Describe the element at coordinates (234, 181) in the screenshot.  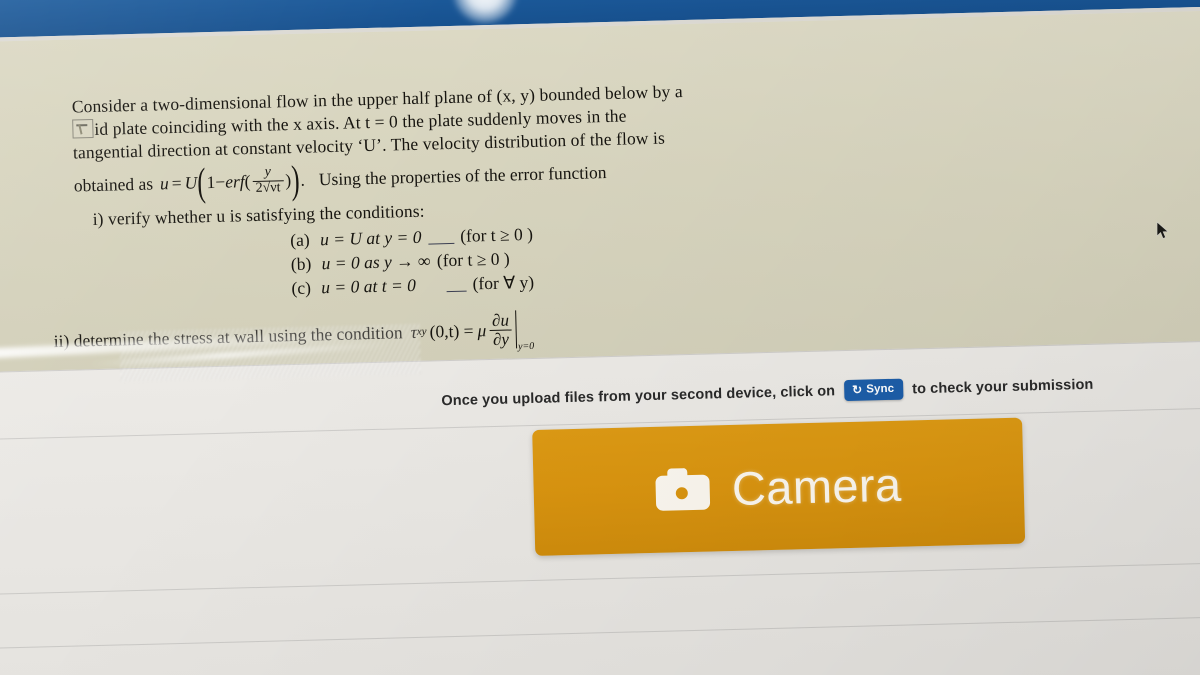
I see `formula-erf: erf` at that location.